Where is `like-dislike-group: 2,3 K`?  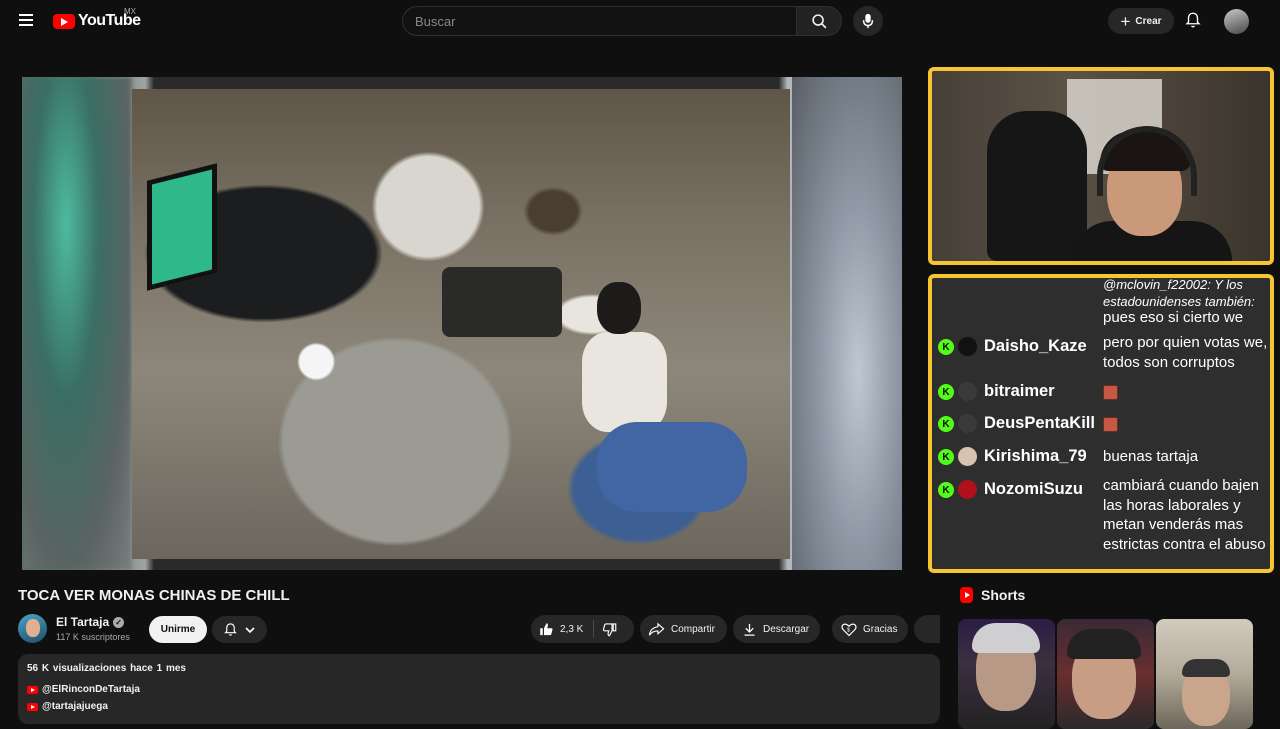 like-dislike-group: 2,3 K is located at coordinates (582, 629).